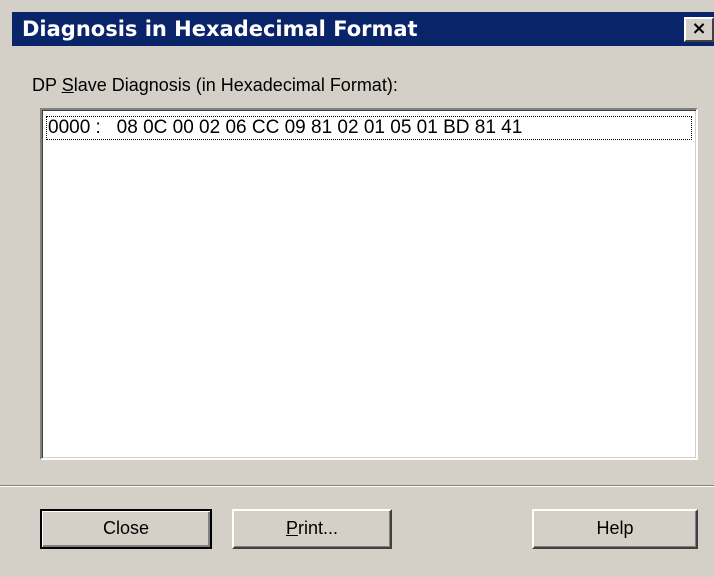 The image size is (714, 577). I want to click on title-bar: Diagnosis in Hexadecimal Format ×, so click(363, 29).